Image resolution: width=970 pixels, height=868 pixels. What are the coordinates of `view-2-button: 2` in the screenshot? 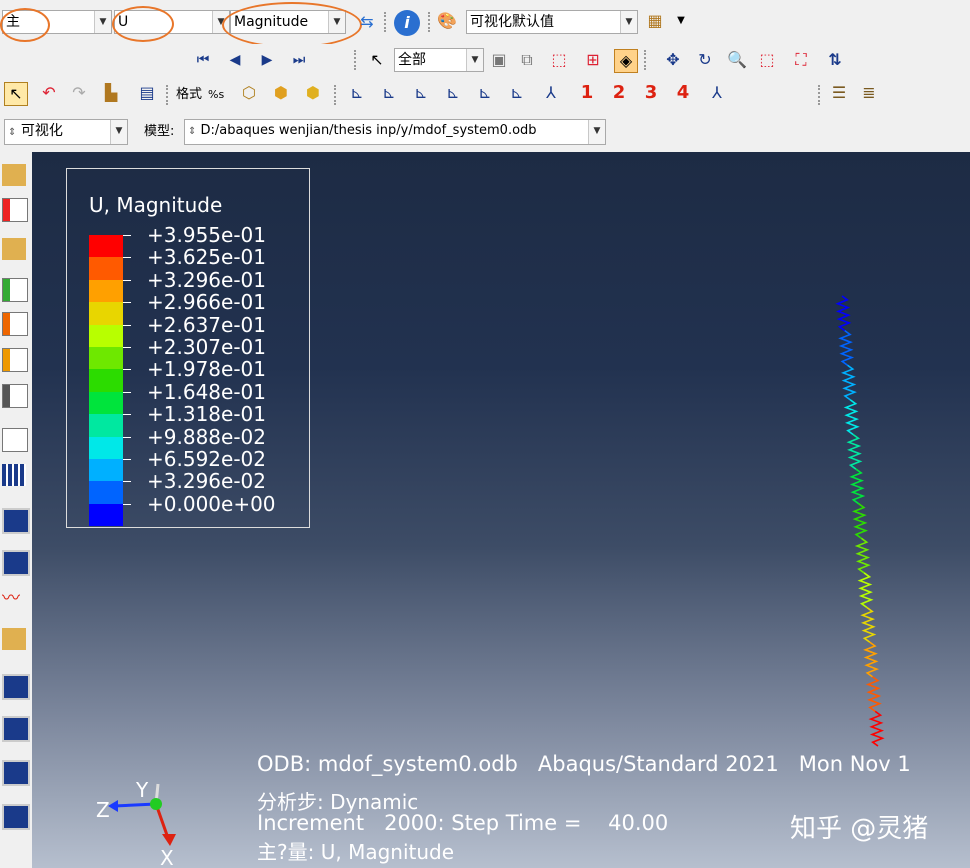 It's located at (619, 93).